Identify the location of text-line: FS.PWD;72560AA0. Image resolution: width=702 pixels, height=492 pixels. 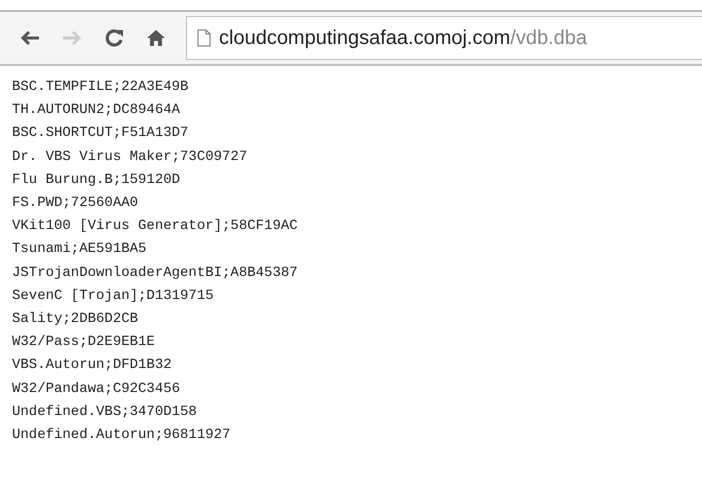
(76, 204).